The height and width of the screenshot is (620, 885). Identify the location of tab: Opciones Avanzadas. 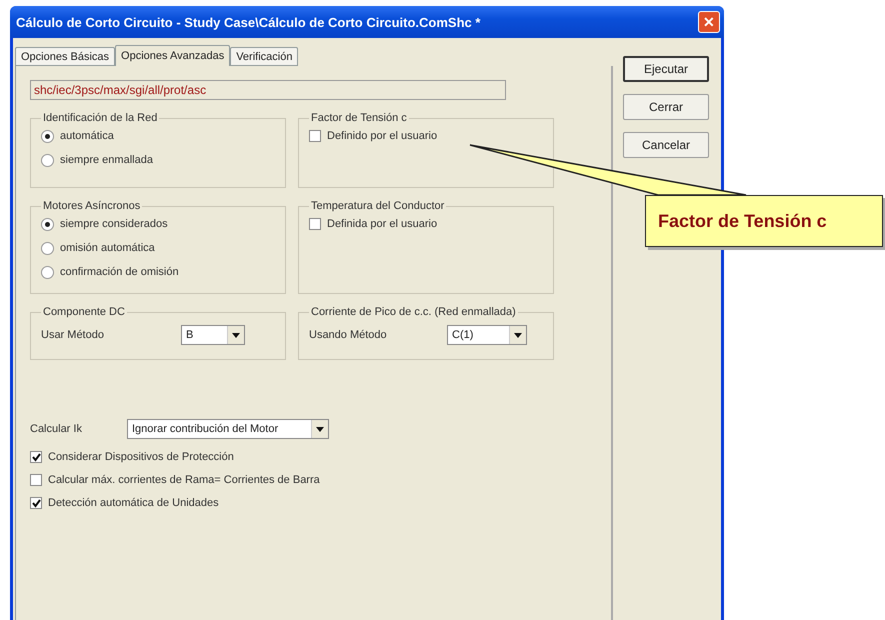
(172, 55).